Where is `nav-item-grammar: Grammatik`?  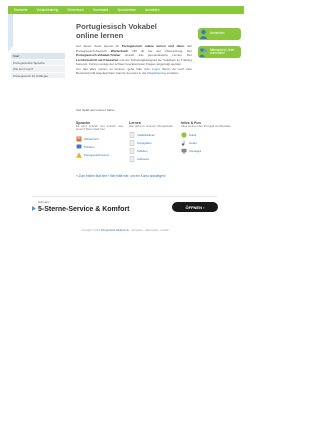
nav-item-grammar: Grammatik is located at coordinates (101, 10).